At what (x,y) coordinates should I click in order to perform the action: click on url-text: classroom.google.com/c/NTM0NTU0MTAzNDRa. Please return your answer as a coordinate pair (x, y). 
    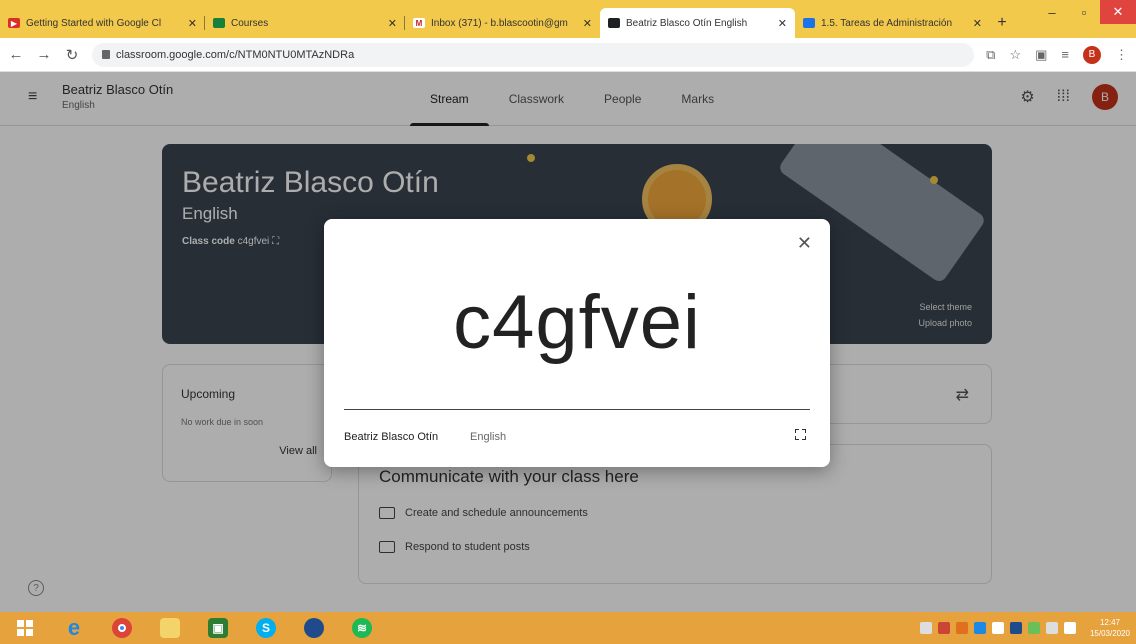
    Looking at the image, I should click on (235, 54).